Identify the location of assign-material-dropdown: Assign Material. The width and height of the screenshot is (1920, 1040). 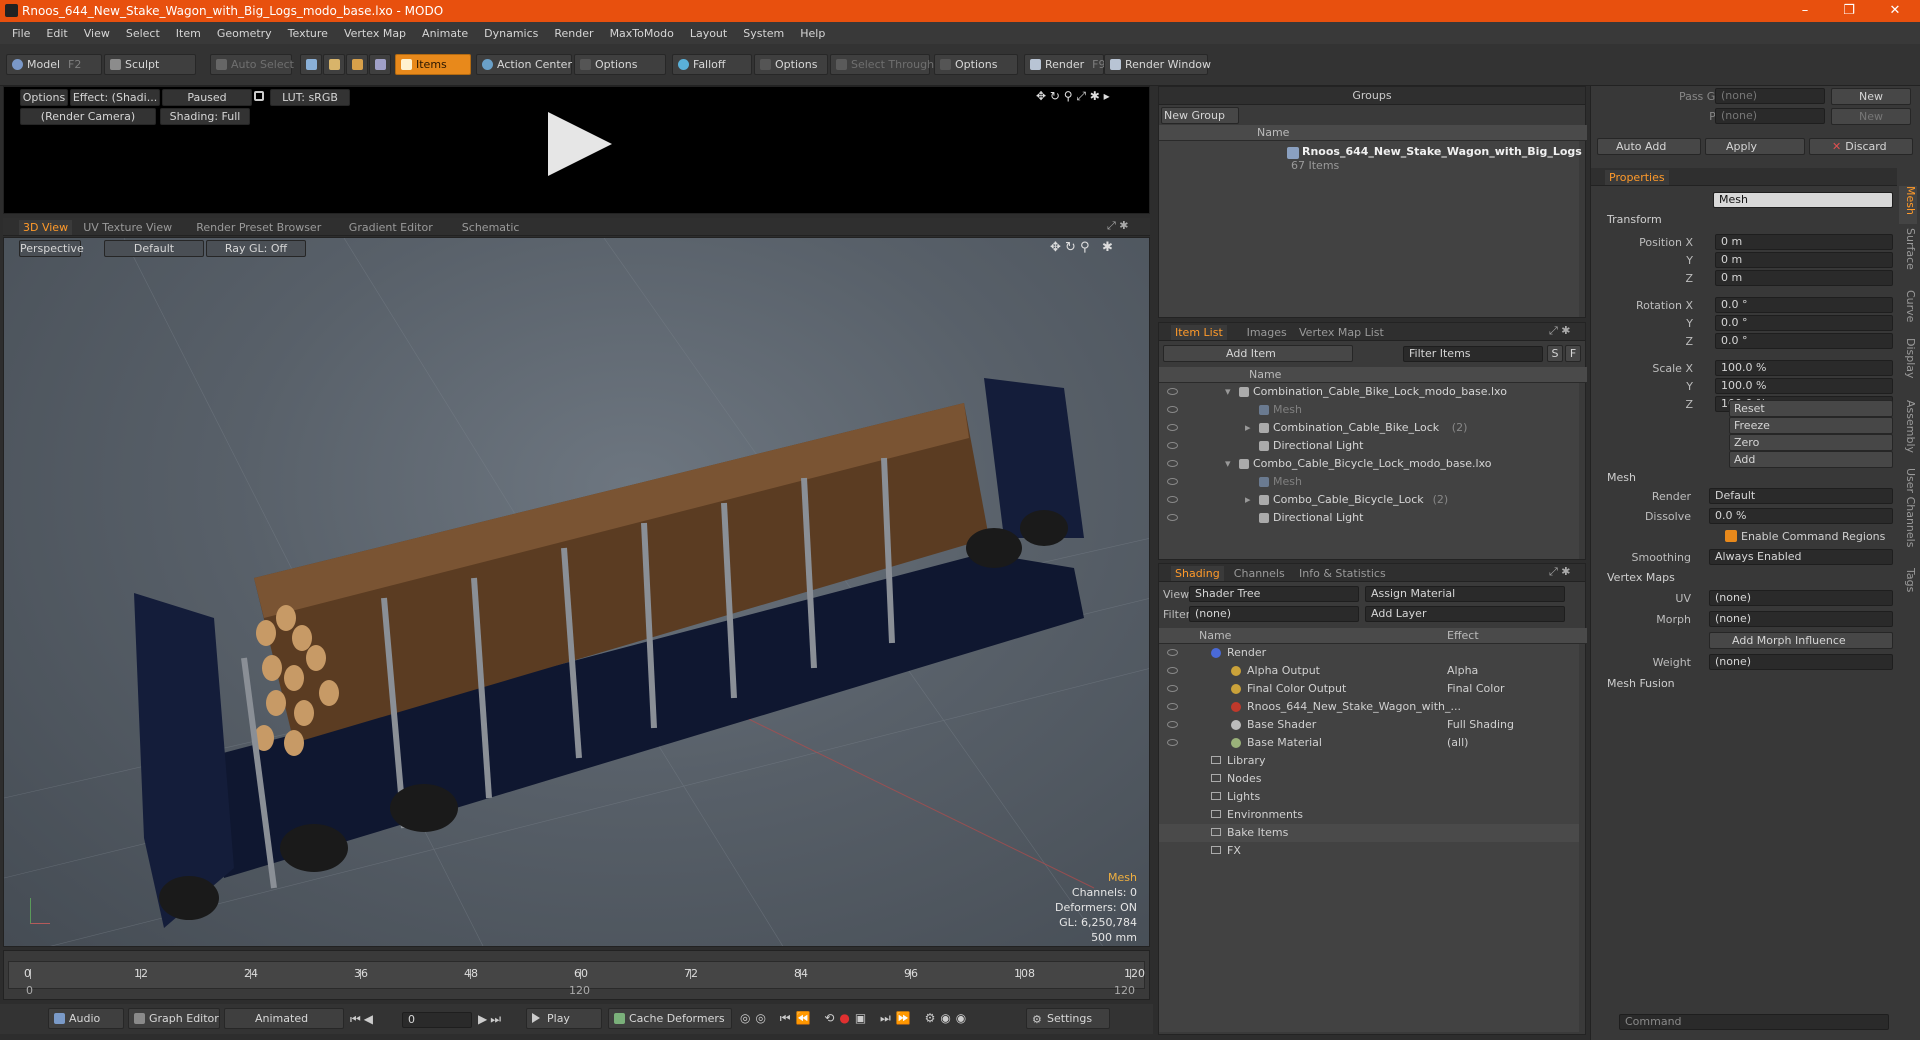
(1465, 594).